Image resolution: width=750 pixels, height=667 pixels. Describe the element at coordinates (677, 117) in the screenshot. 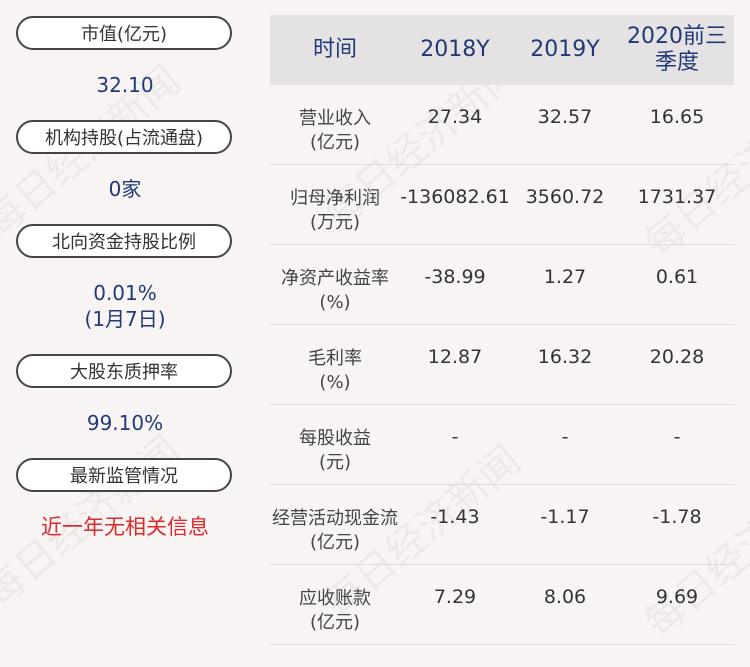

I see `cell: 16.65` at that location.